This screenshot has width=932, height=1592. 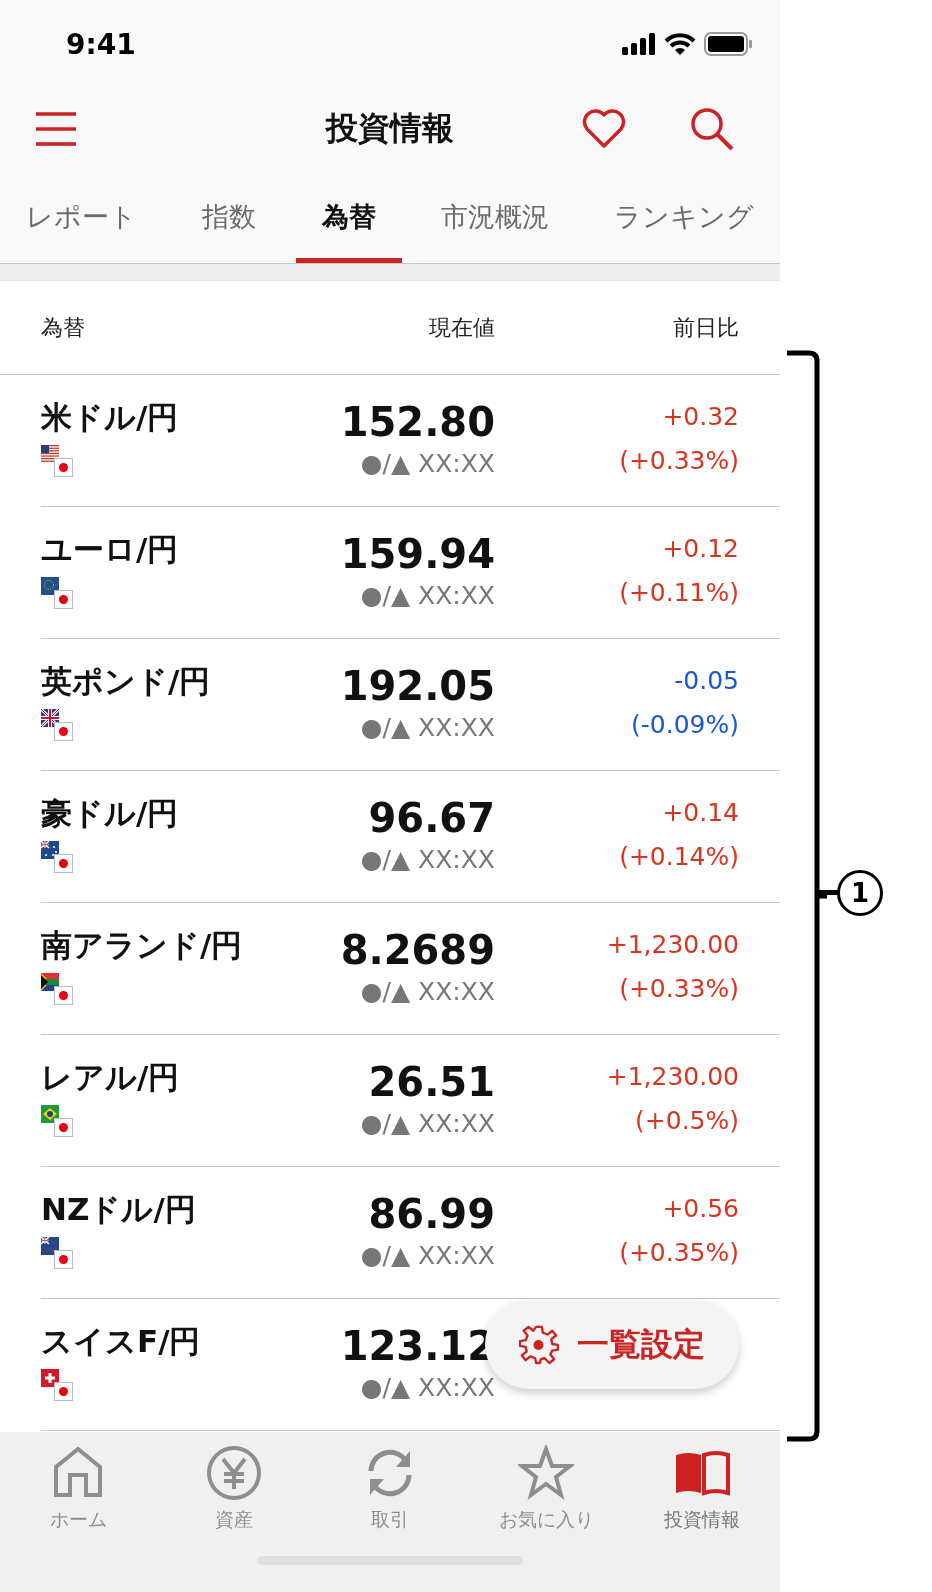 What do you see at coordinates (639, 44) in the screenshot?
I see `signal-icon` at bounding box center [639, 44].